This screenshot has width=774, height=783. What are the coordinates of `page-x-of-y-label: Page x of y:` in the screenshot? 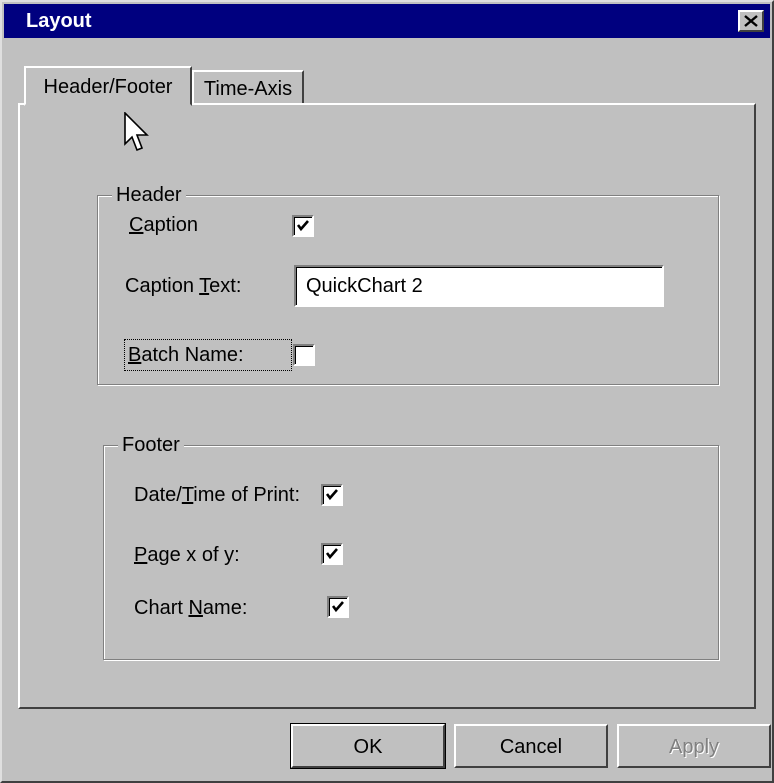 It's located at (187, 555).